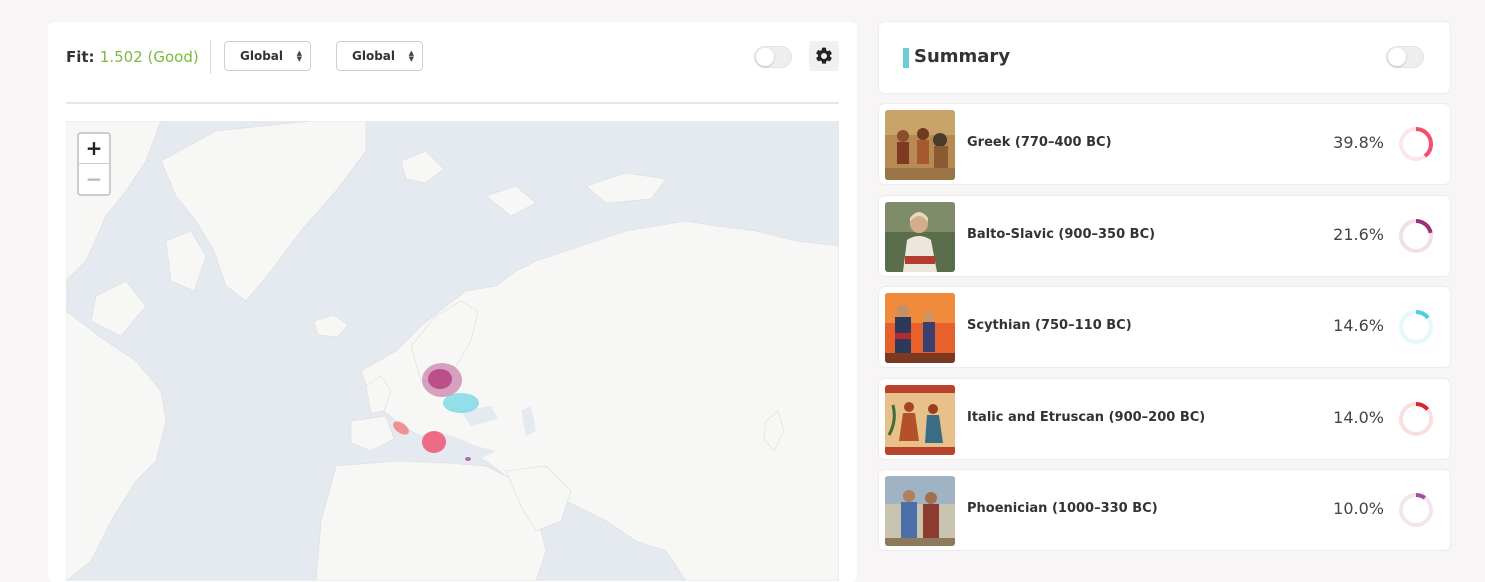  I want to click on gear-icon, so click(824, 55).